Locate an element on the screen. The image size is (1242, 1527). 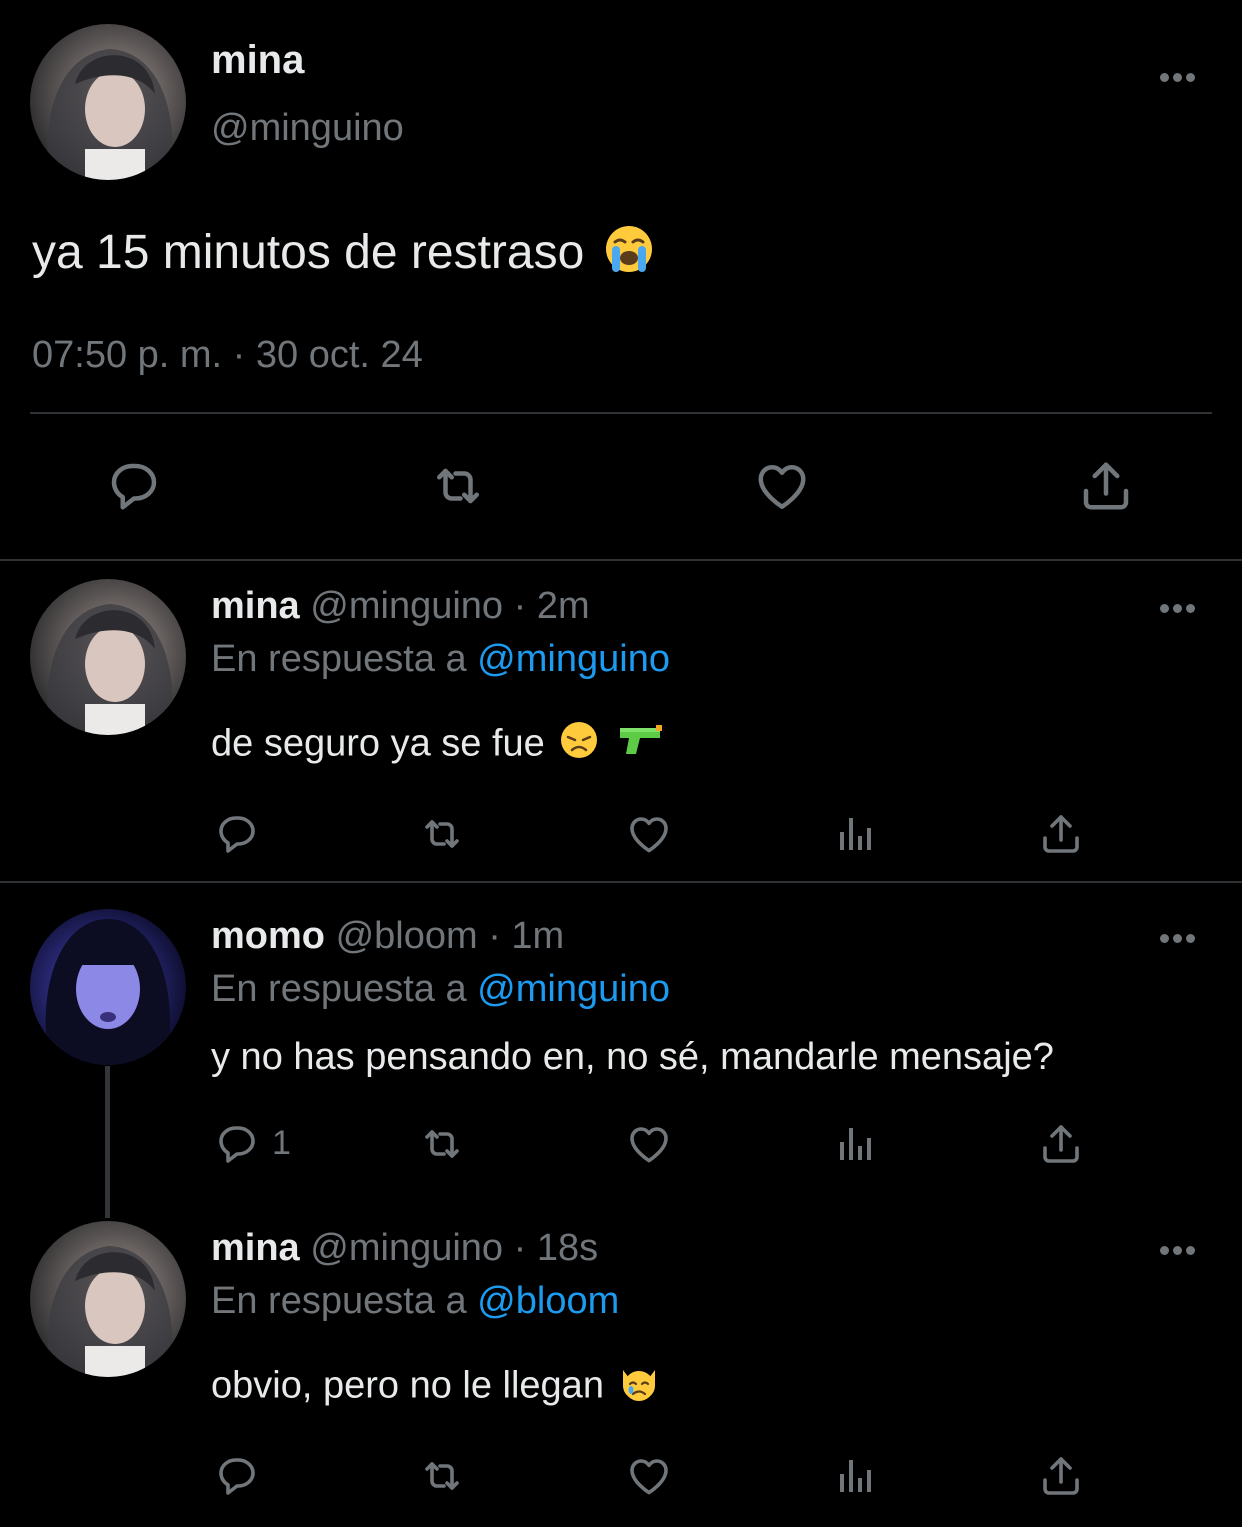
reply-to-link: @bloom is located at coordinates (548, 1301).